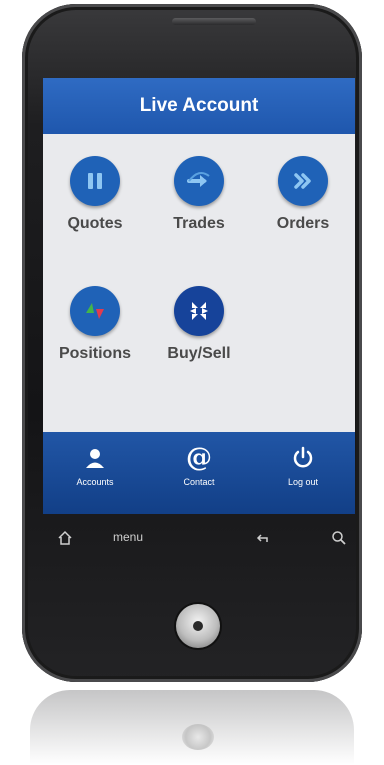 This screenshot has height=765, width=384. What do you see at coordinates (95, 458) in the screenshot?
I see `person-icon` at bounding box center [95, 458].